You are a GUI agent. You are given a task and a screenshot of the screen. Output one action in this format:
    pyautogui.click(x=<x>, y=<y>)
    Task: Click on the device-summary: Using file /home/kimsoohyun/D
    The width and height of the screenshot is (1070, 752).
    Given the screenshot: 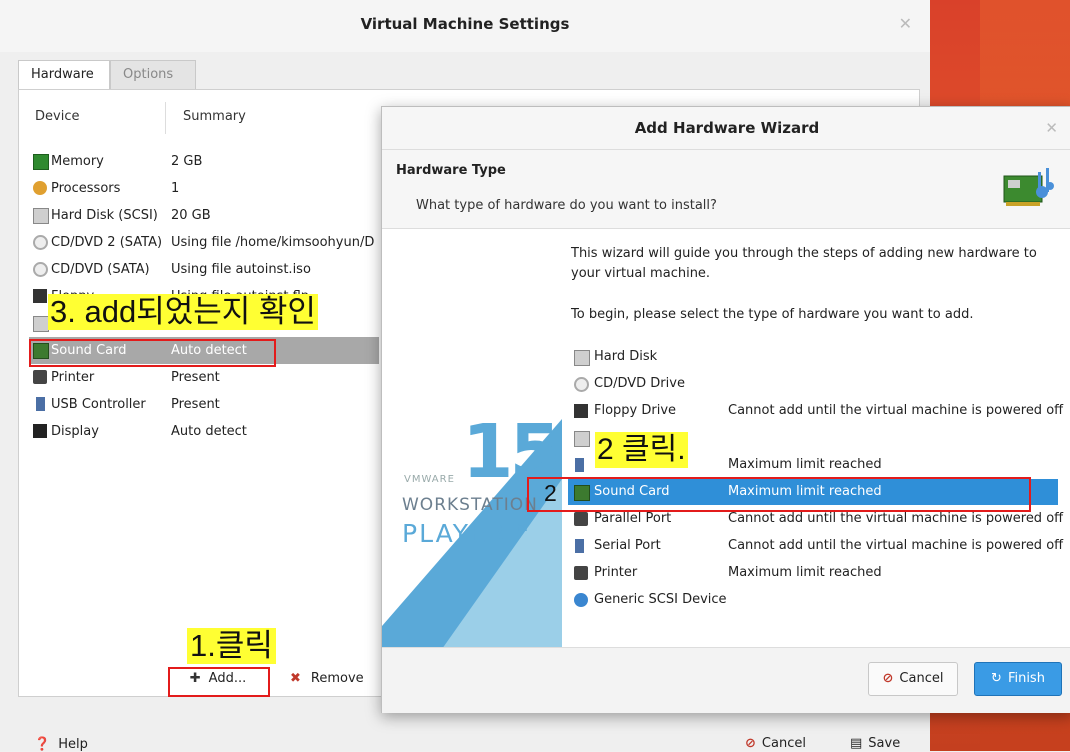 What is the action you would take?
    pyautogui.click(x=273, y=242)
    